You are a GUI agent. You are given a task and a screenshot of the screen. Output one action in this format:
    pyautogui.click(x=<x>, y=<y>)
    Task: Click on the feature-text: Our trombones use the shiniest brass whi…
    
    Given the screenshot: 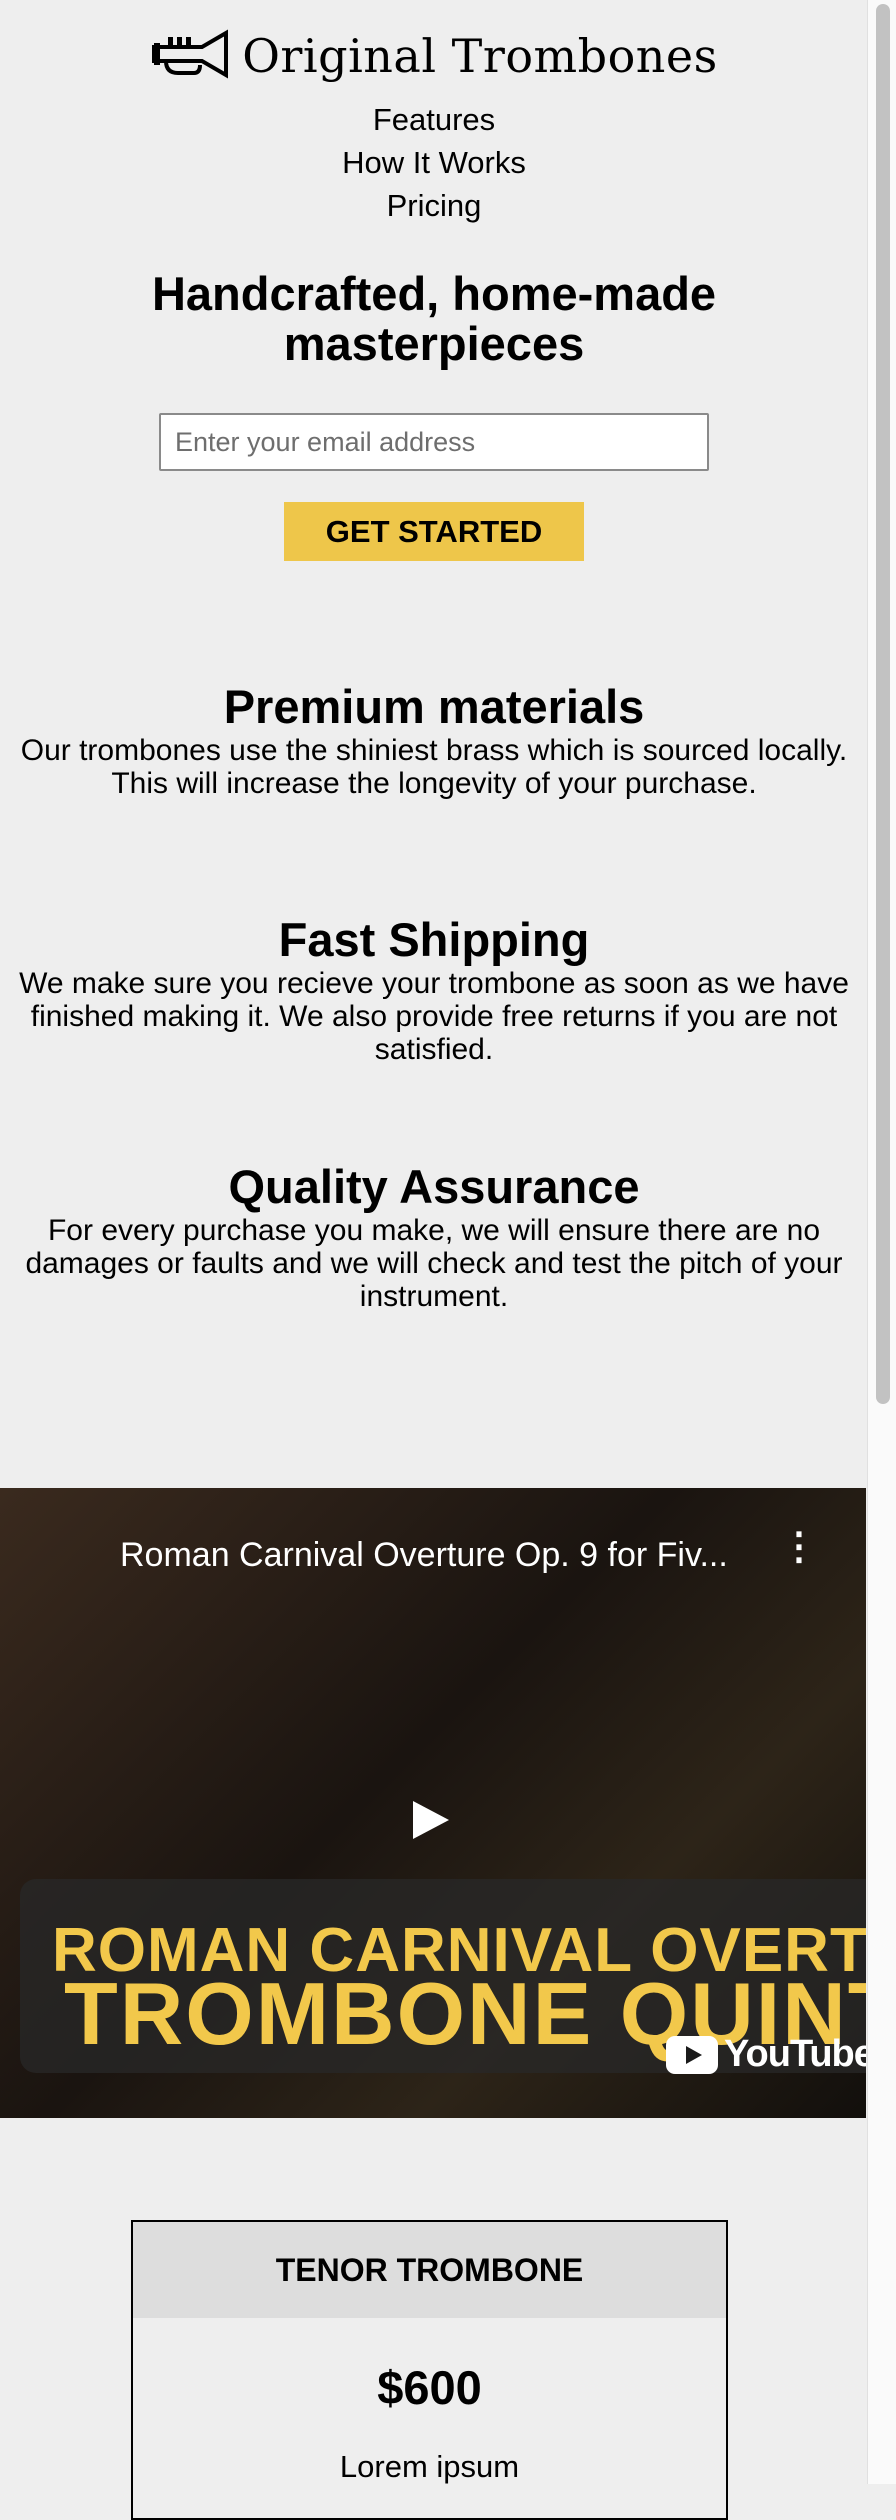 What is the action you would take?
    pyautogui.click(x=434, y=767)
    